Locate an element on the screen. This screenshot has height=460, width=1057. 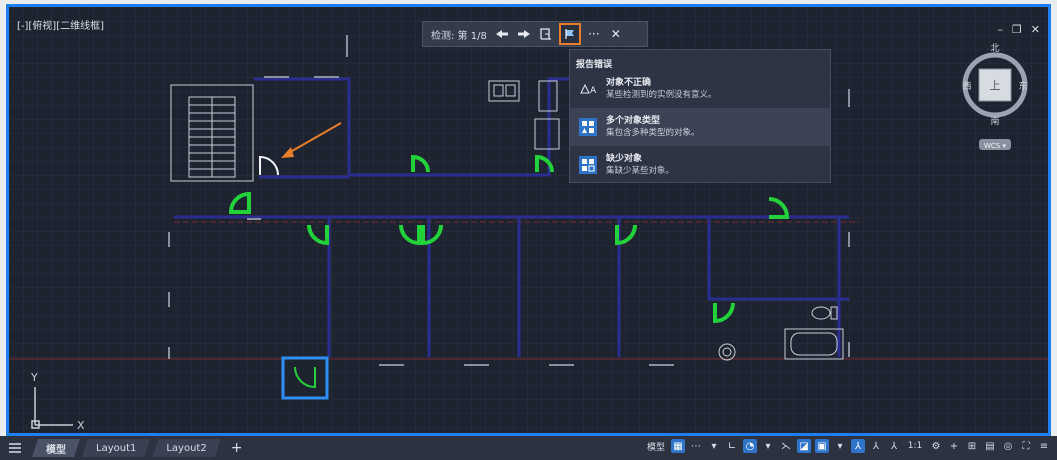
viewcube-east: 东 is located at coordinates (1022, 86).